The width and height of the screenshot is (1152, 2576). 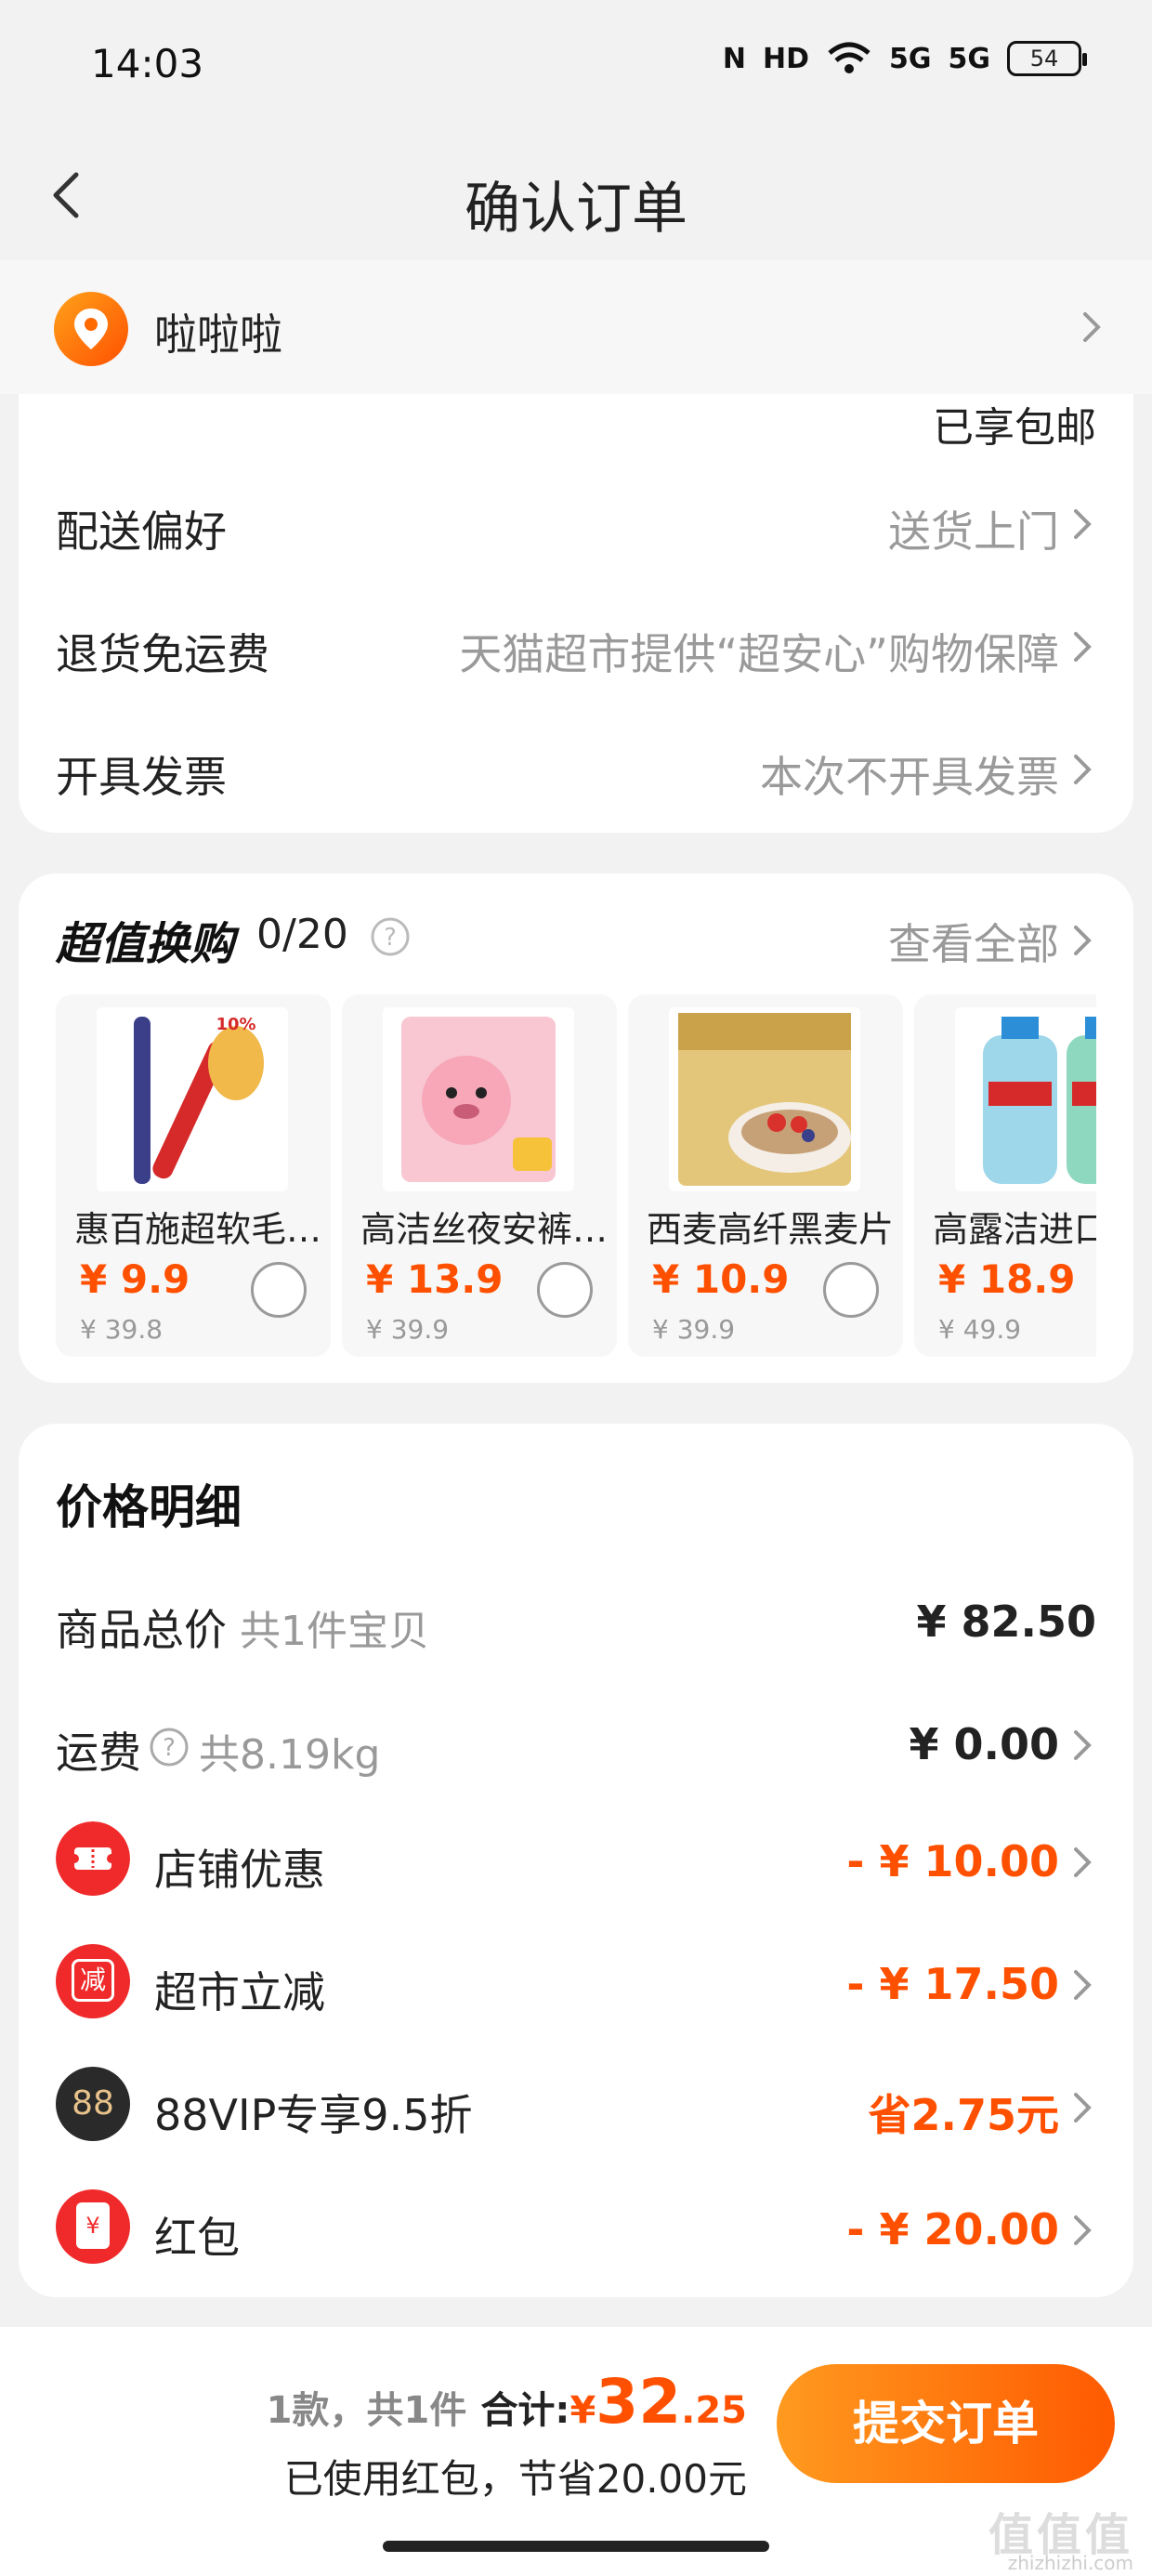 I want to click on status-bar: 14:03 N HD 5G 5G 54, so click(x=576, y=65).